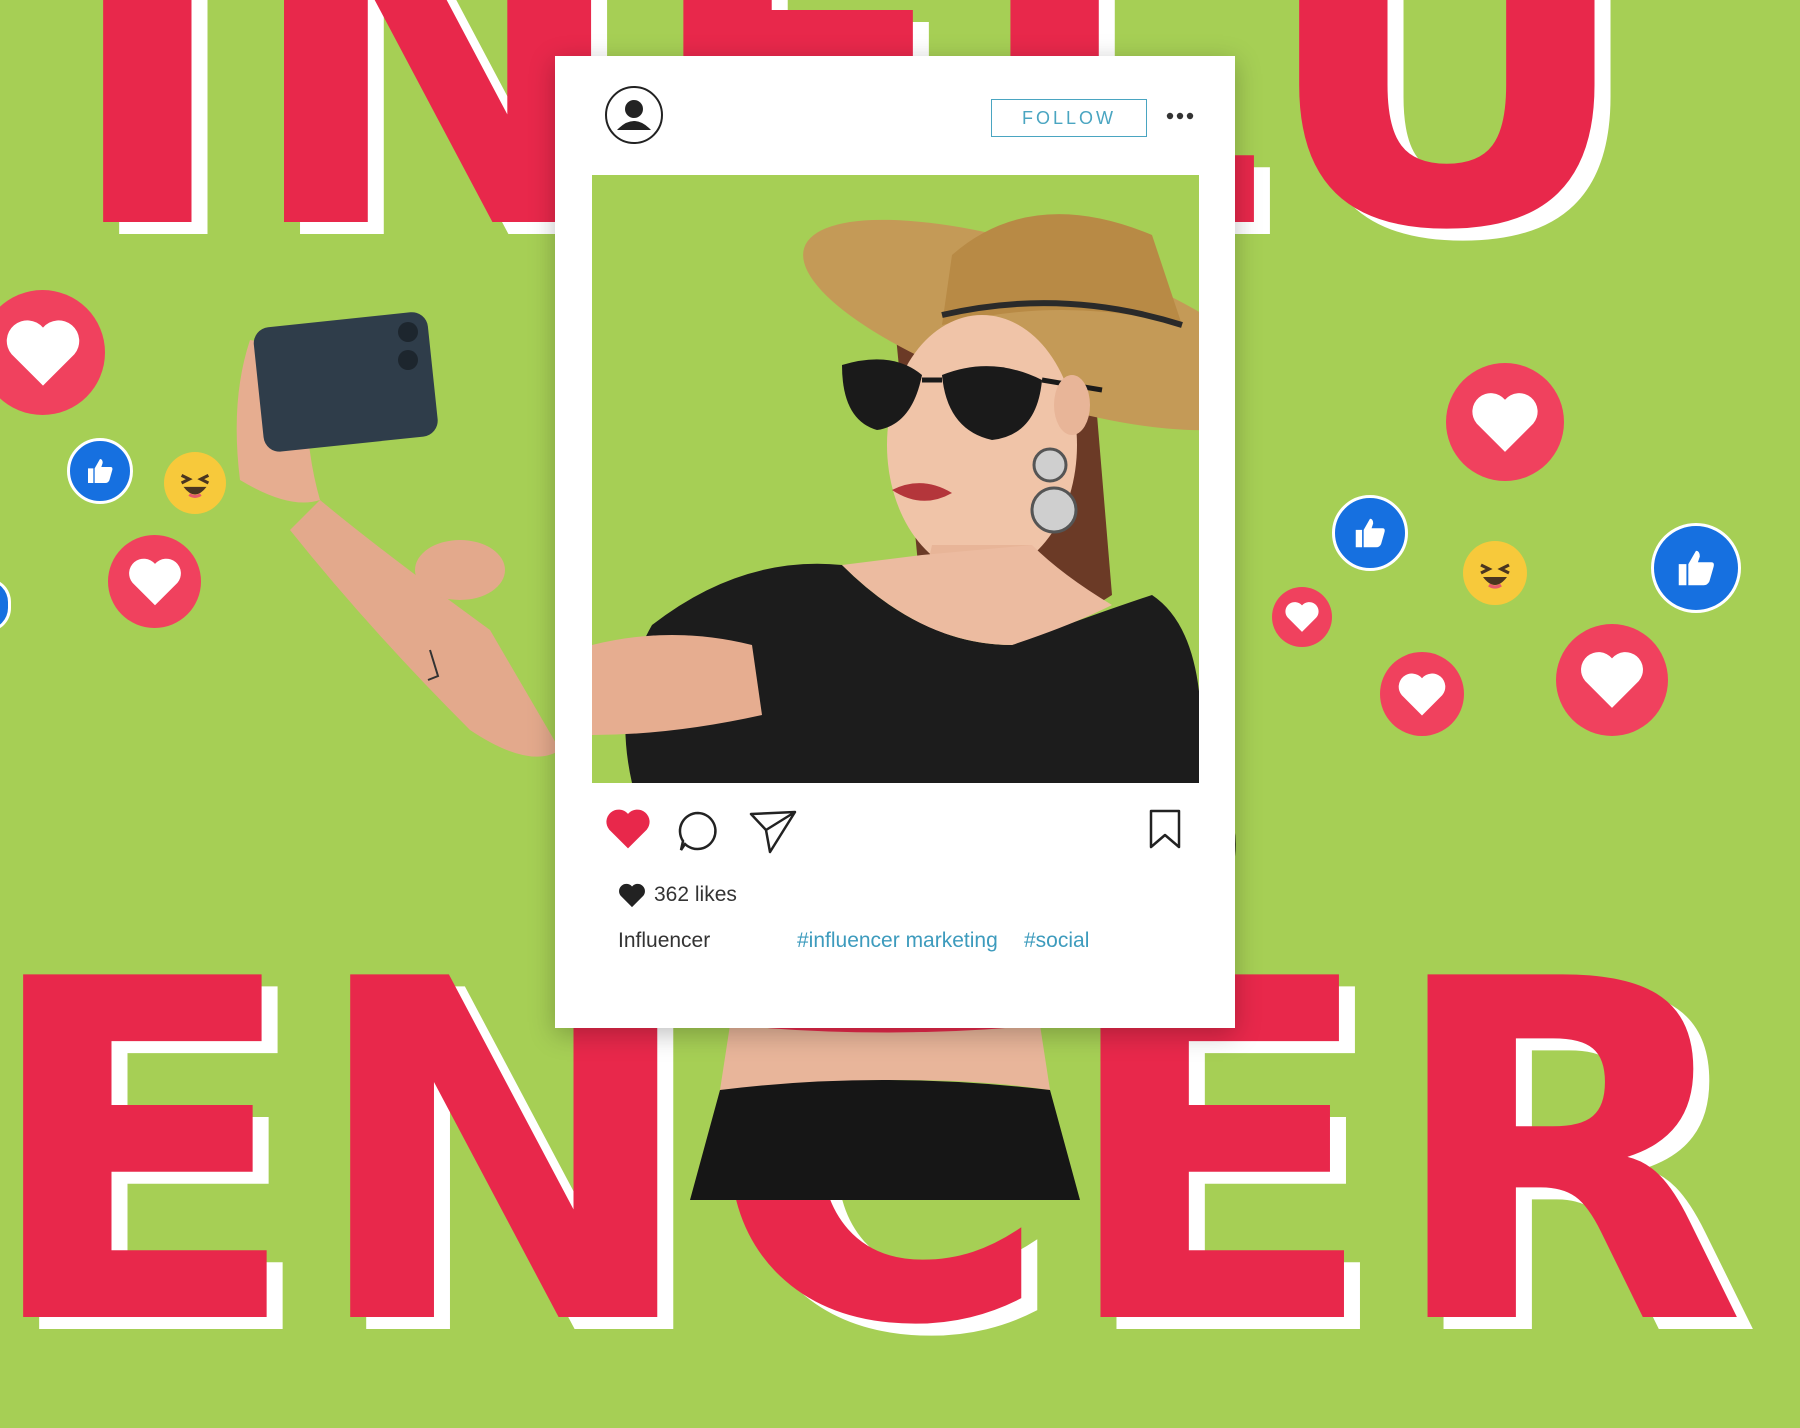 This screenshot has height=1428, width=1800. What do you see at coordinates (1056, 941) in the screenshot?
I see `hashtag-link: #social` at bounding box center [1056, 941].